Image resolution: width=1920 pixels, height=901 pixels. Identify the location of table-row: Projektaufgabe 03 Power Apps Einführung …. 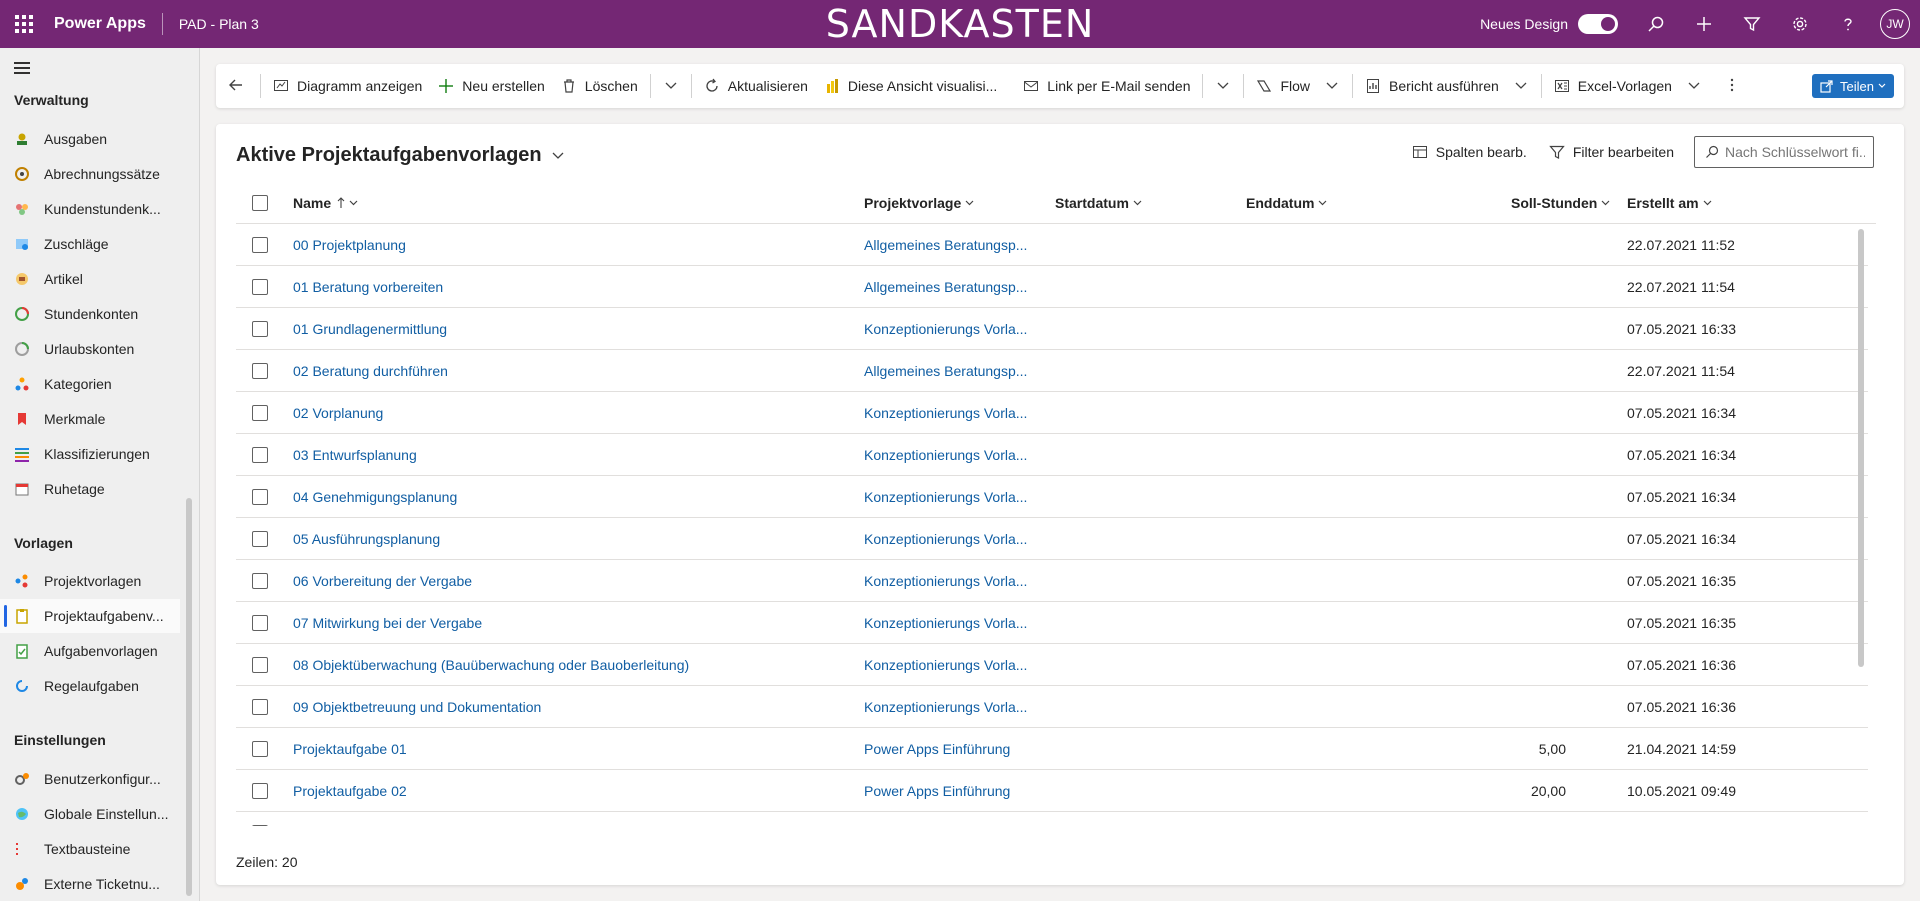
(1052, 819).